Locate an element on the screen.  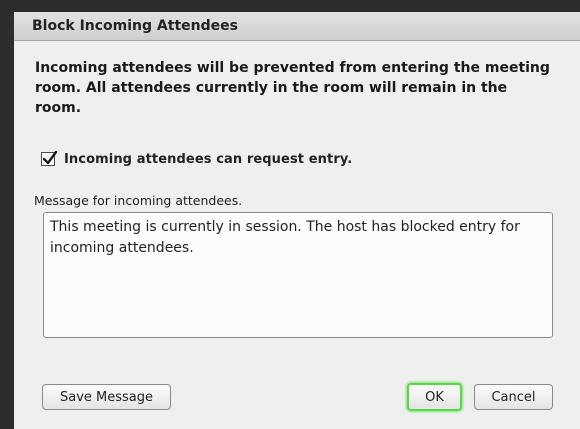
window-frame-top is located at coordinates (290, 6).